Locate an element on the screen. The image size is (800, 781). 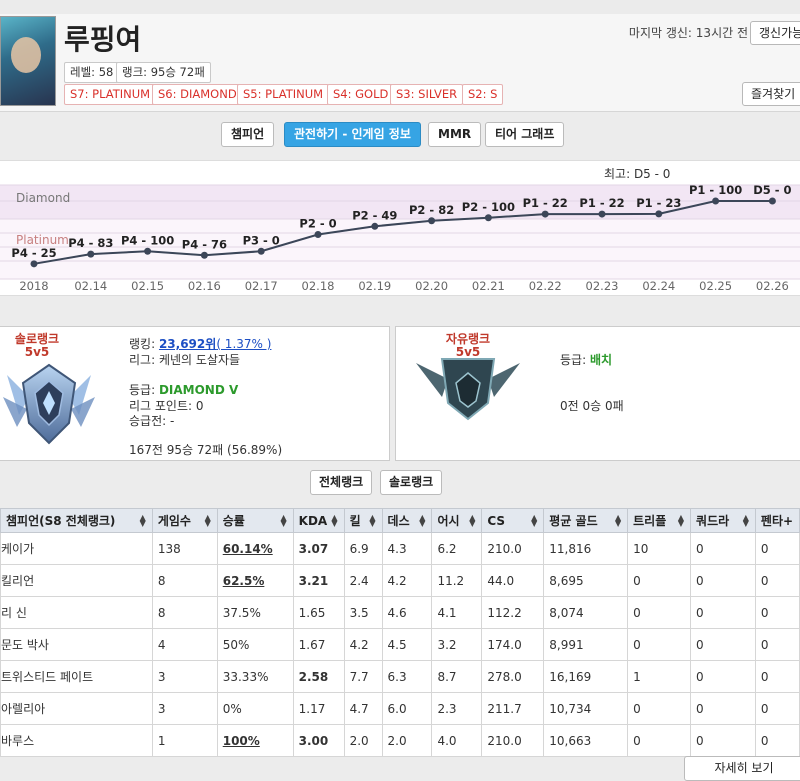
data-label: P4 - 25 is located at coordinates (33, 253).